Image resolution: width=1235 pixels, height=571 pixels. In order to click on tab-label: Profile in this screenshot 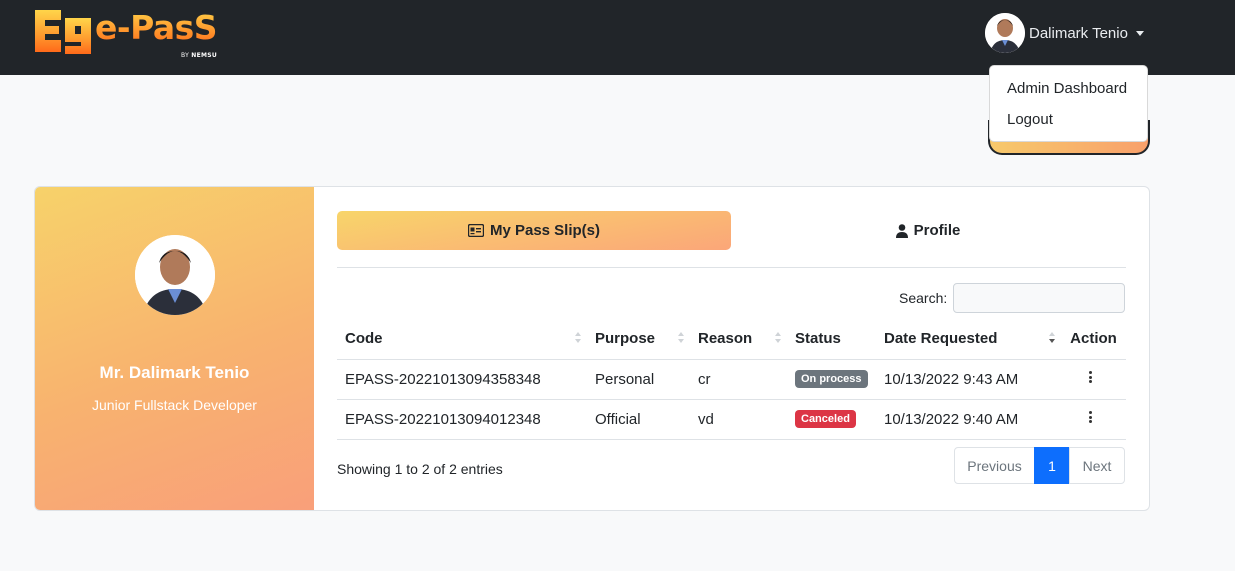, I will do `click(937, 230)`.